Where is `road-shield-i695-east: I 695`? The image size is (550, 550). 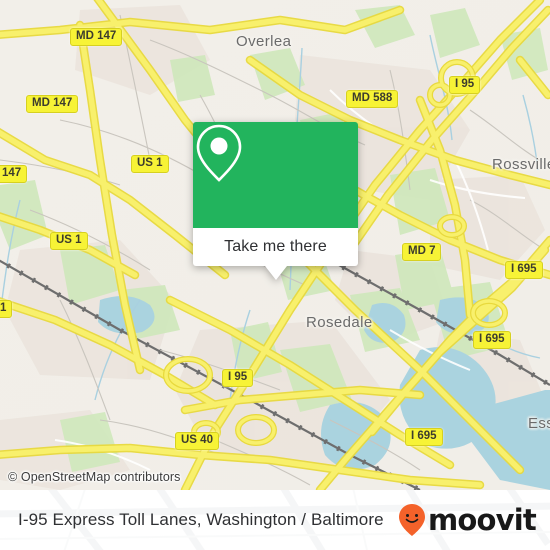
road-shield-i695-east: I 695 is located at coordinates (524, 270).